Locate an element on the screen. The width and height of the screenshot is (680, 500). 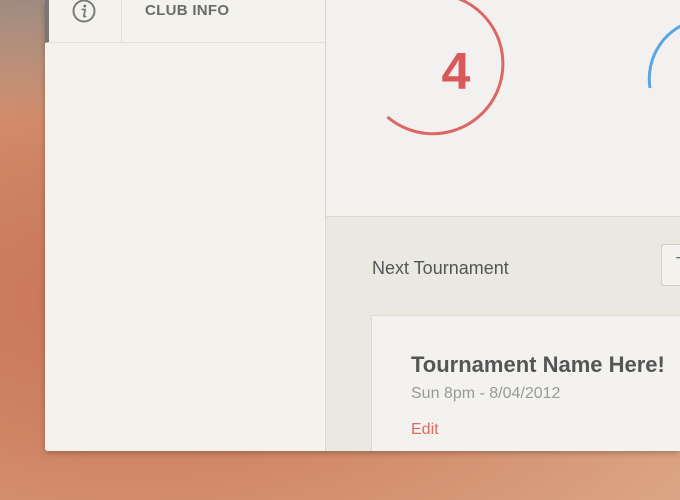
section-title: Next Tournament is located at coordinates (440, 268).